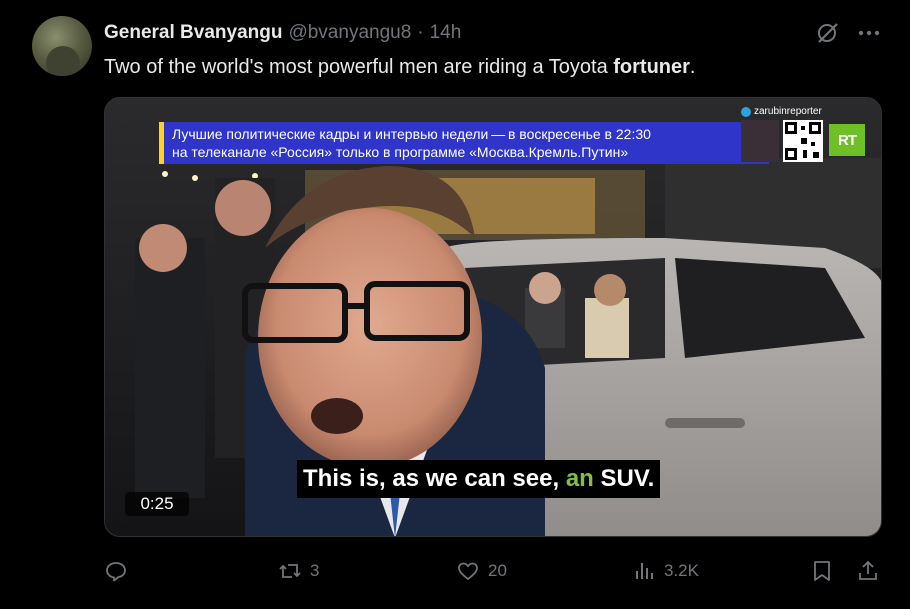 Image resolution: width=910 pixels, height=609 pixels. Describe the element at coordinates (446, 33) in the screenshot. I see `tweet-time: 14h` at that location.